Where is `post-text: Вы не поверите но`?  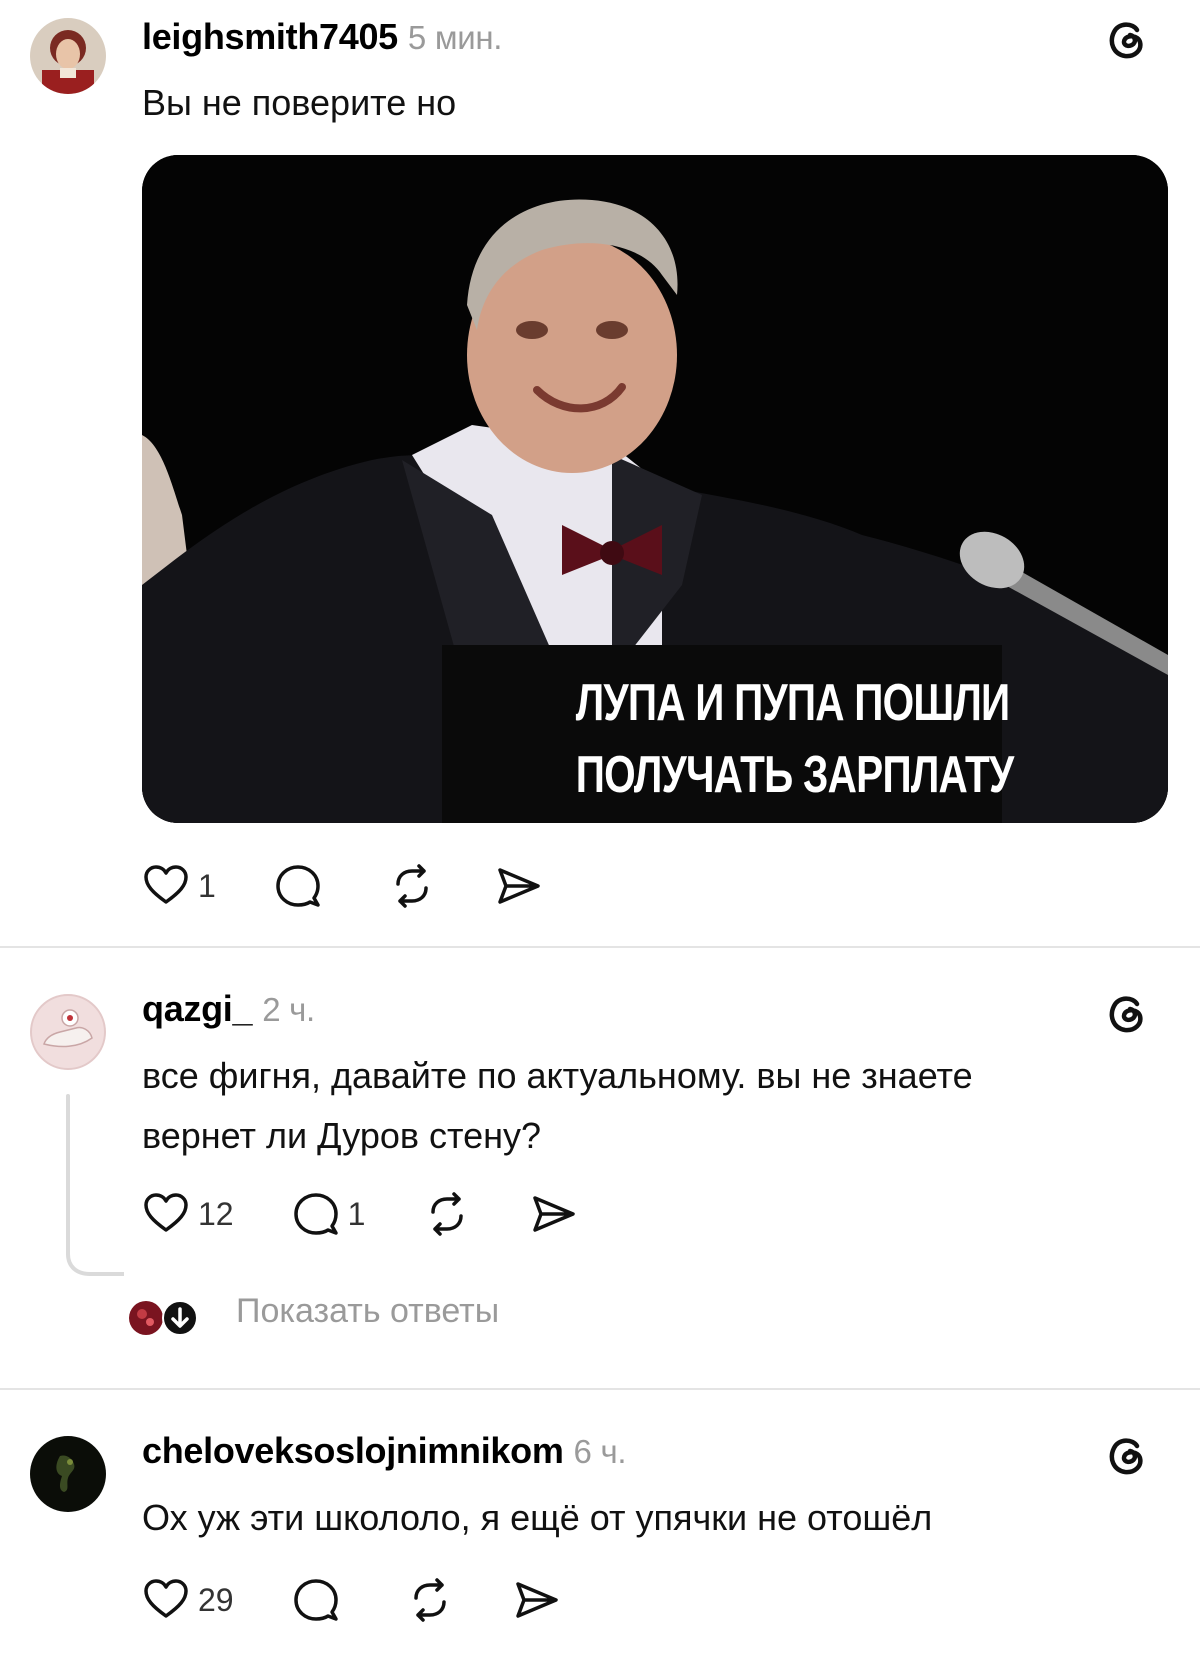 post-text: Вы не поверите но is located at coordinates (299, 102).